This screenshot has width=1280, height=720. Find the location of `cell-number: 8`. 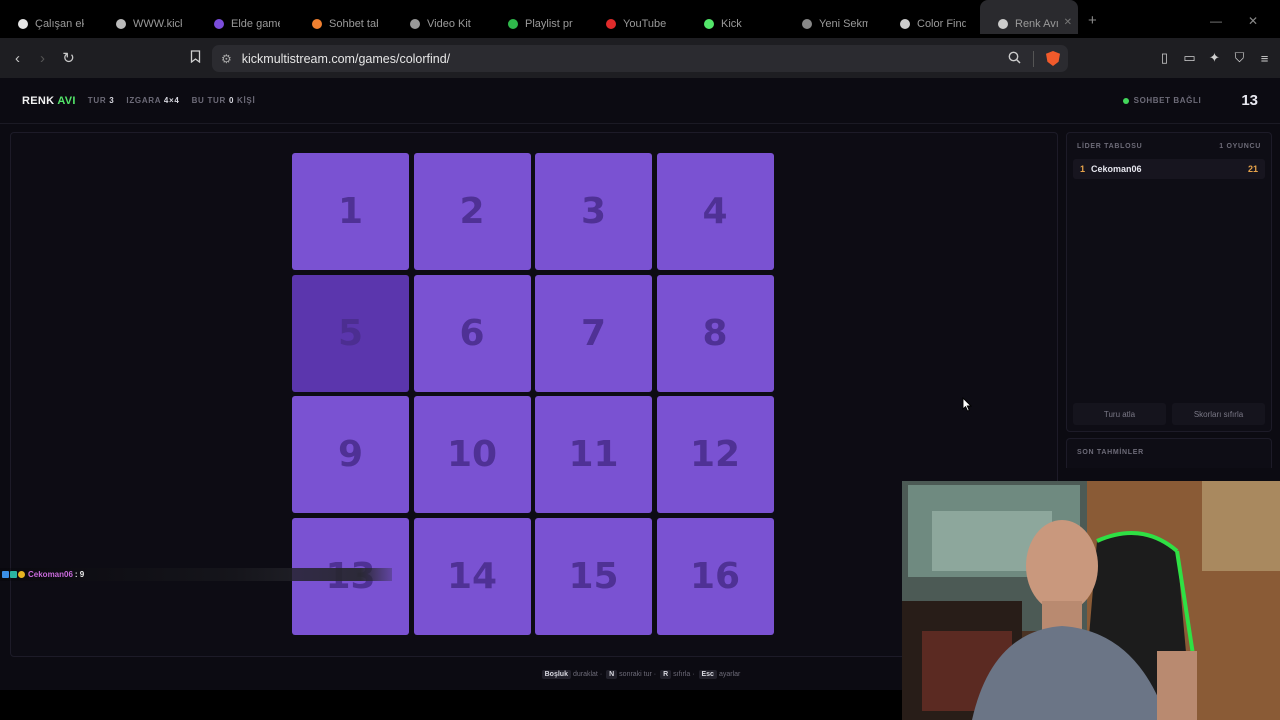

cell-number: 8 is located at coordinates (715, 333).